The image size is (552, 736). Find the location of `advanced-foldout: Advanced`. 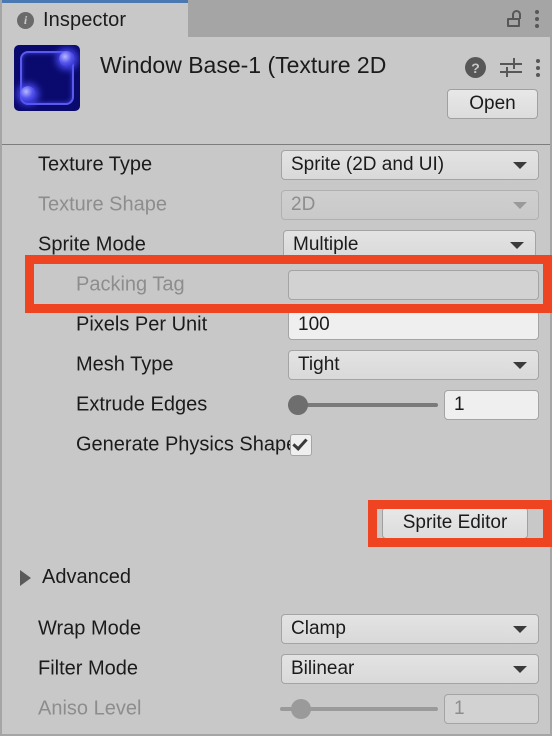

advanced-foldout: Advanced is located at coordinates (75, 577).